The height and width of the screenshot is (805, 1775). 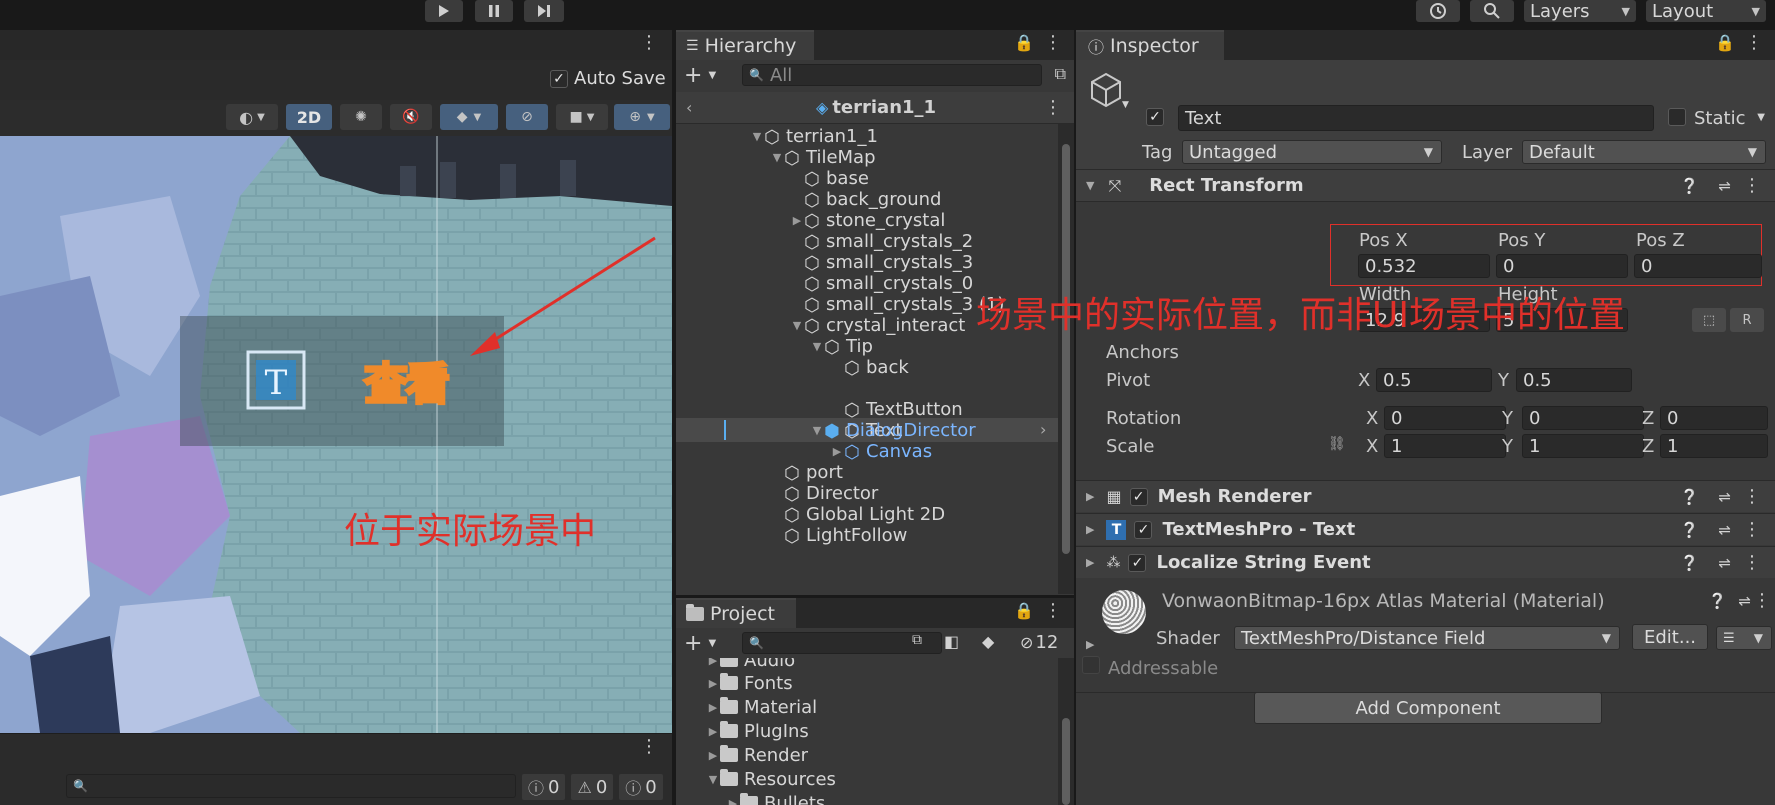 What do you see at coordinates (892, 75) in the screenshot?
I see `hierarchy-search-input: 🔍 All` at bounding box center [892, 75].